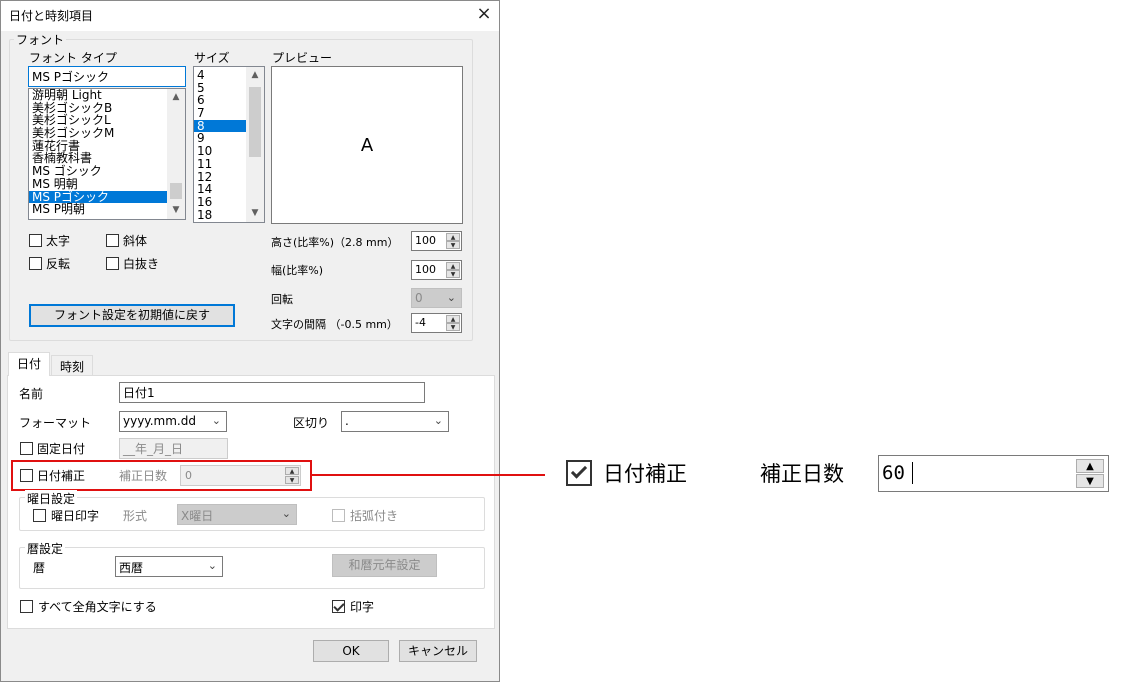  What do you see at coordinates (98, 184) in the screenshot?
I see `font-list-item: MS 明朝` at bounding box center [98, 184].